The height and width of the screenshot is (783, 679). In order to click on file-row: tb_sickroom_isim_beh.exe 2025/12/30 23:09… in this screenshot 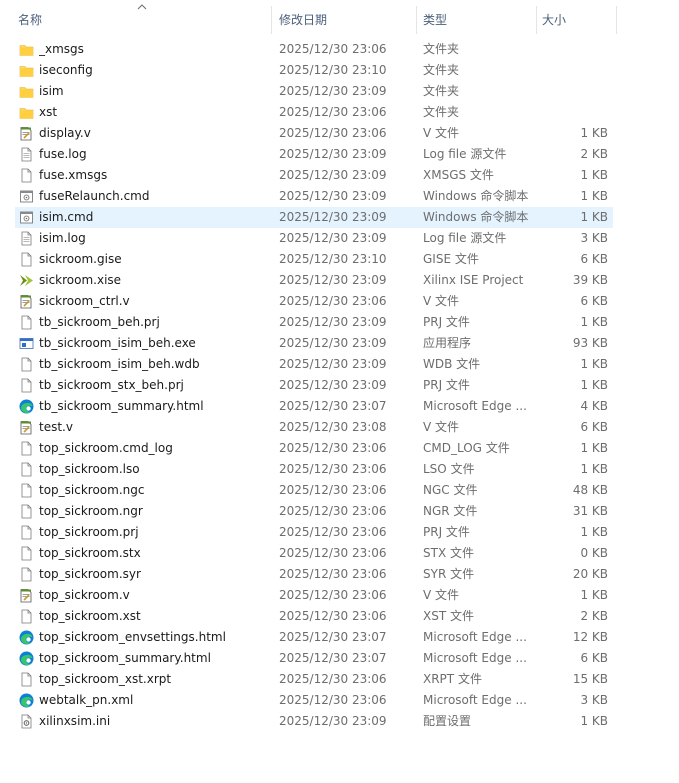, I will do `click(339, 343)`.